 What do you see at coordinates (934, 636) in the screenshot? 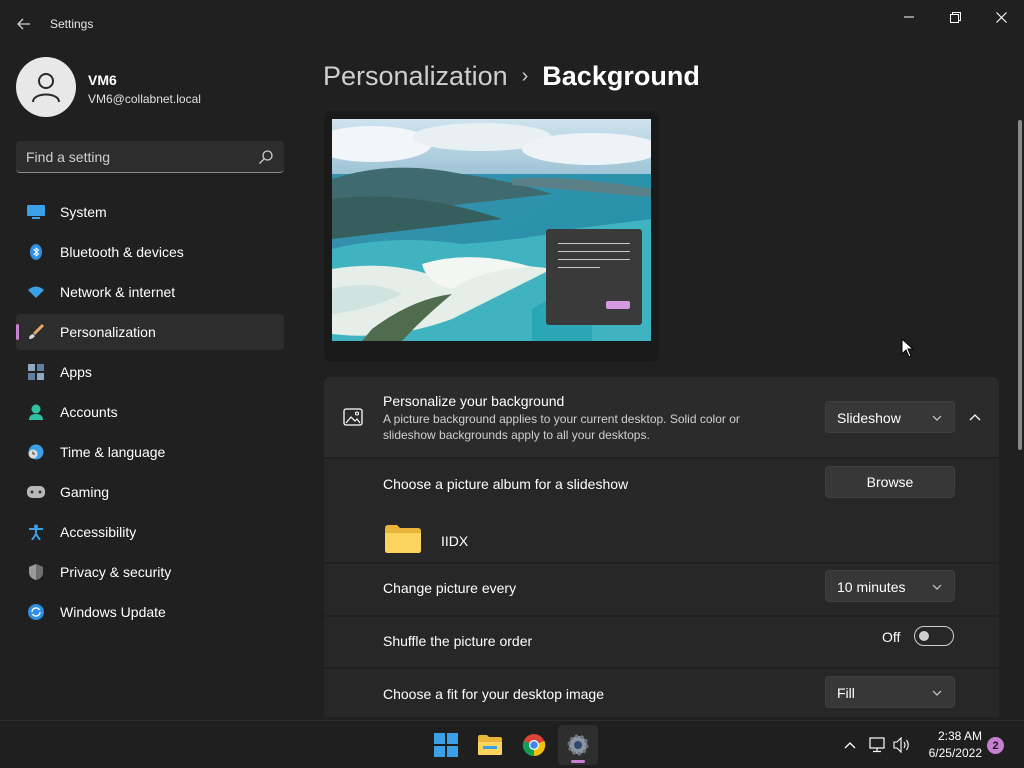
I see `shuffle-toggle` at bounding box center [934, 636].